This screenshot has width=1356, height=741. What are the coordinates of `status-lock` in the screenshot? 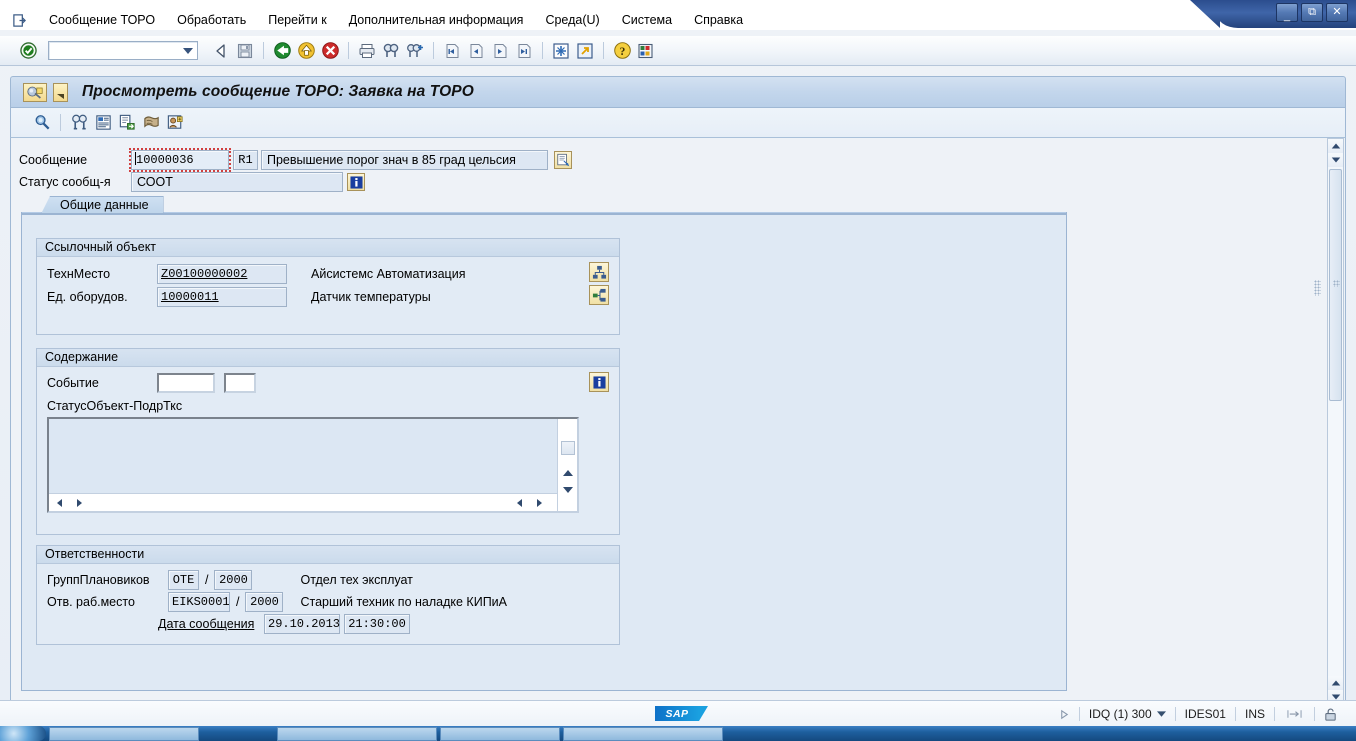 It's located at (1330, 714).